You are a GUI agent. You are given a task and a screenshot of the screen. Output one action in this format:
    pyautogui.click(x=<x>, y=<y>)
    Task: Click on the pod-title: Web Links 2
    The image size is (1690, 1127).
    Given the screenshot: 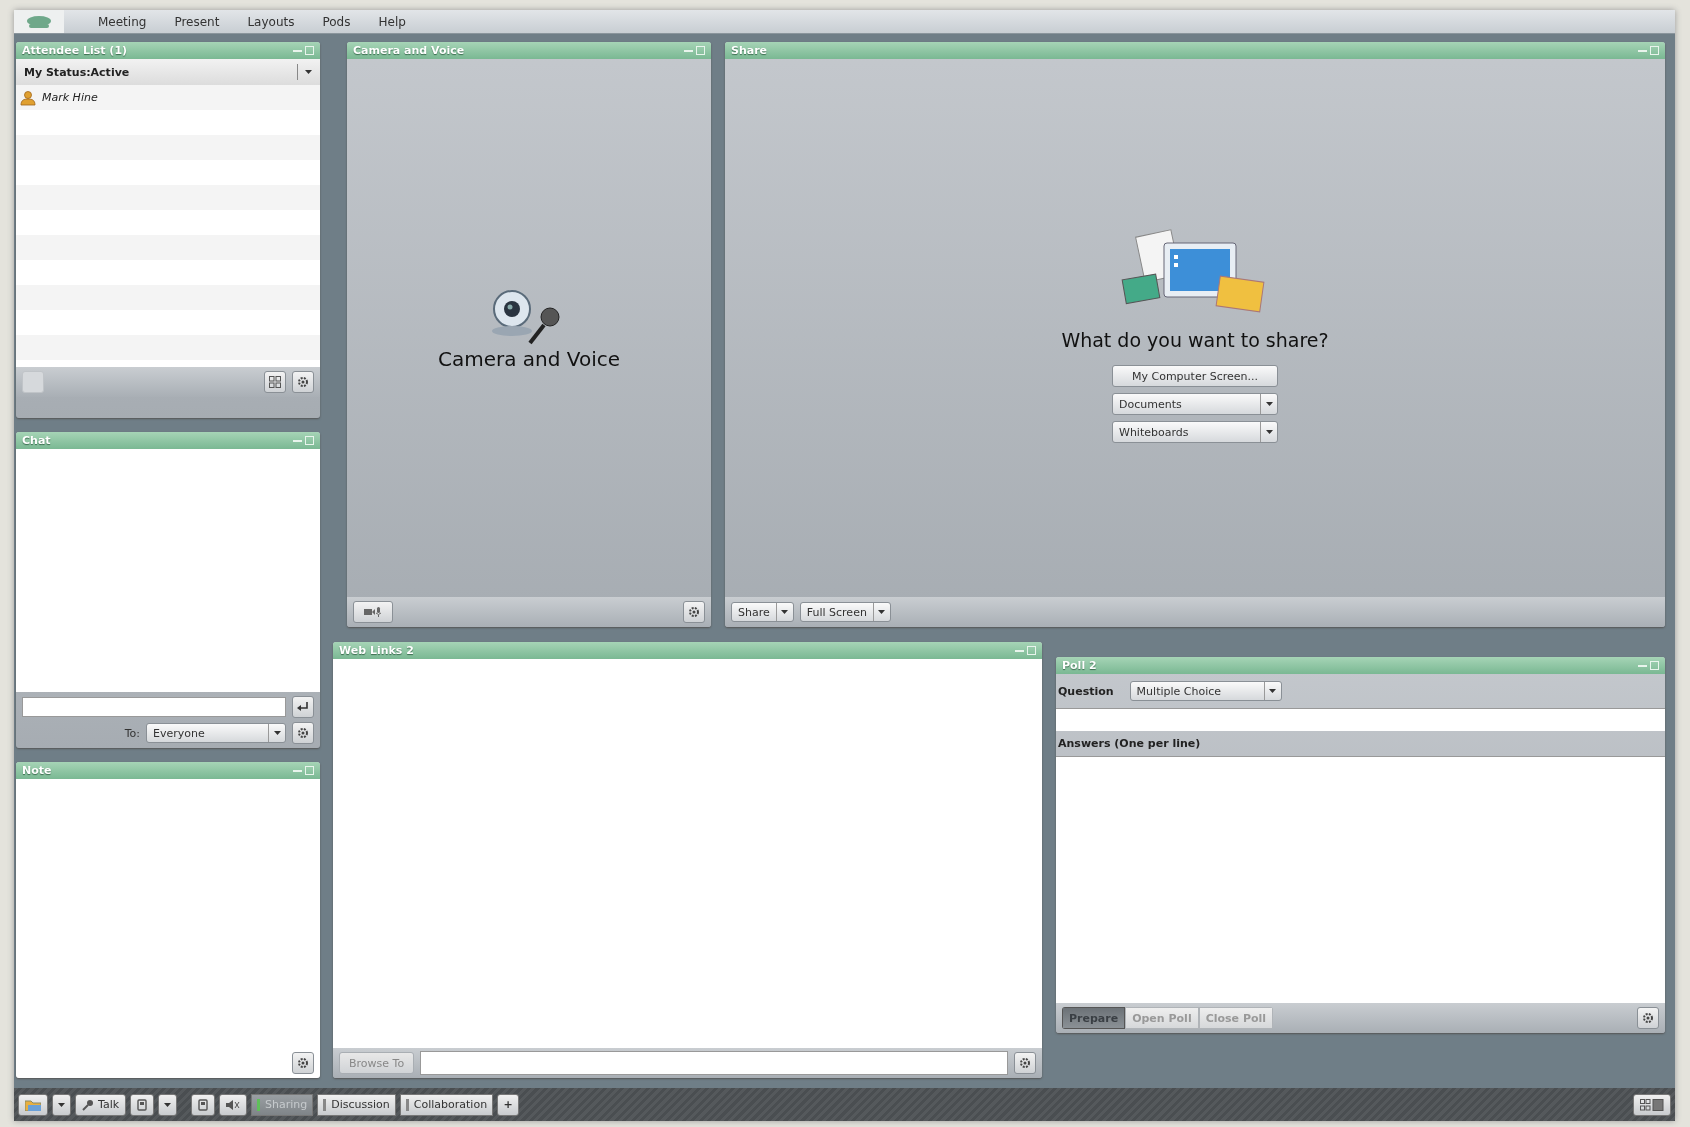 What is the action you would take?
    pyautogui.click(x=376, y=650)
    